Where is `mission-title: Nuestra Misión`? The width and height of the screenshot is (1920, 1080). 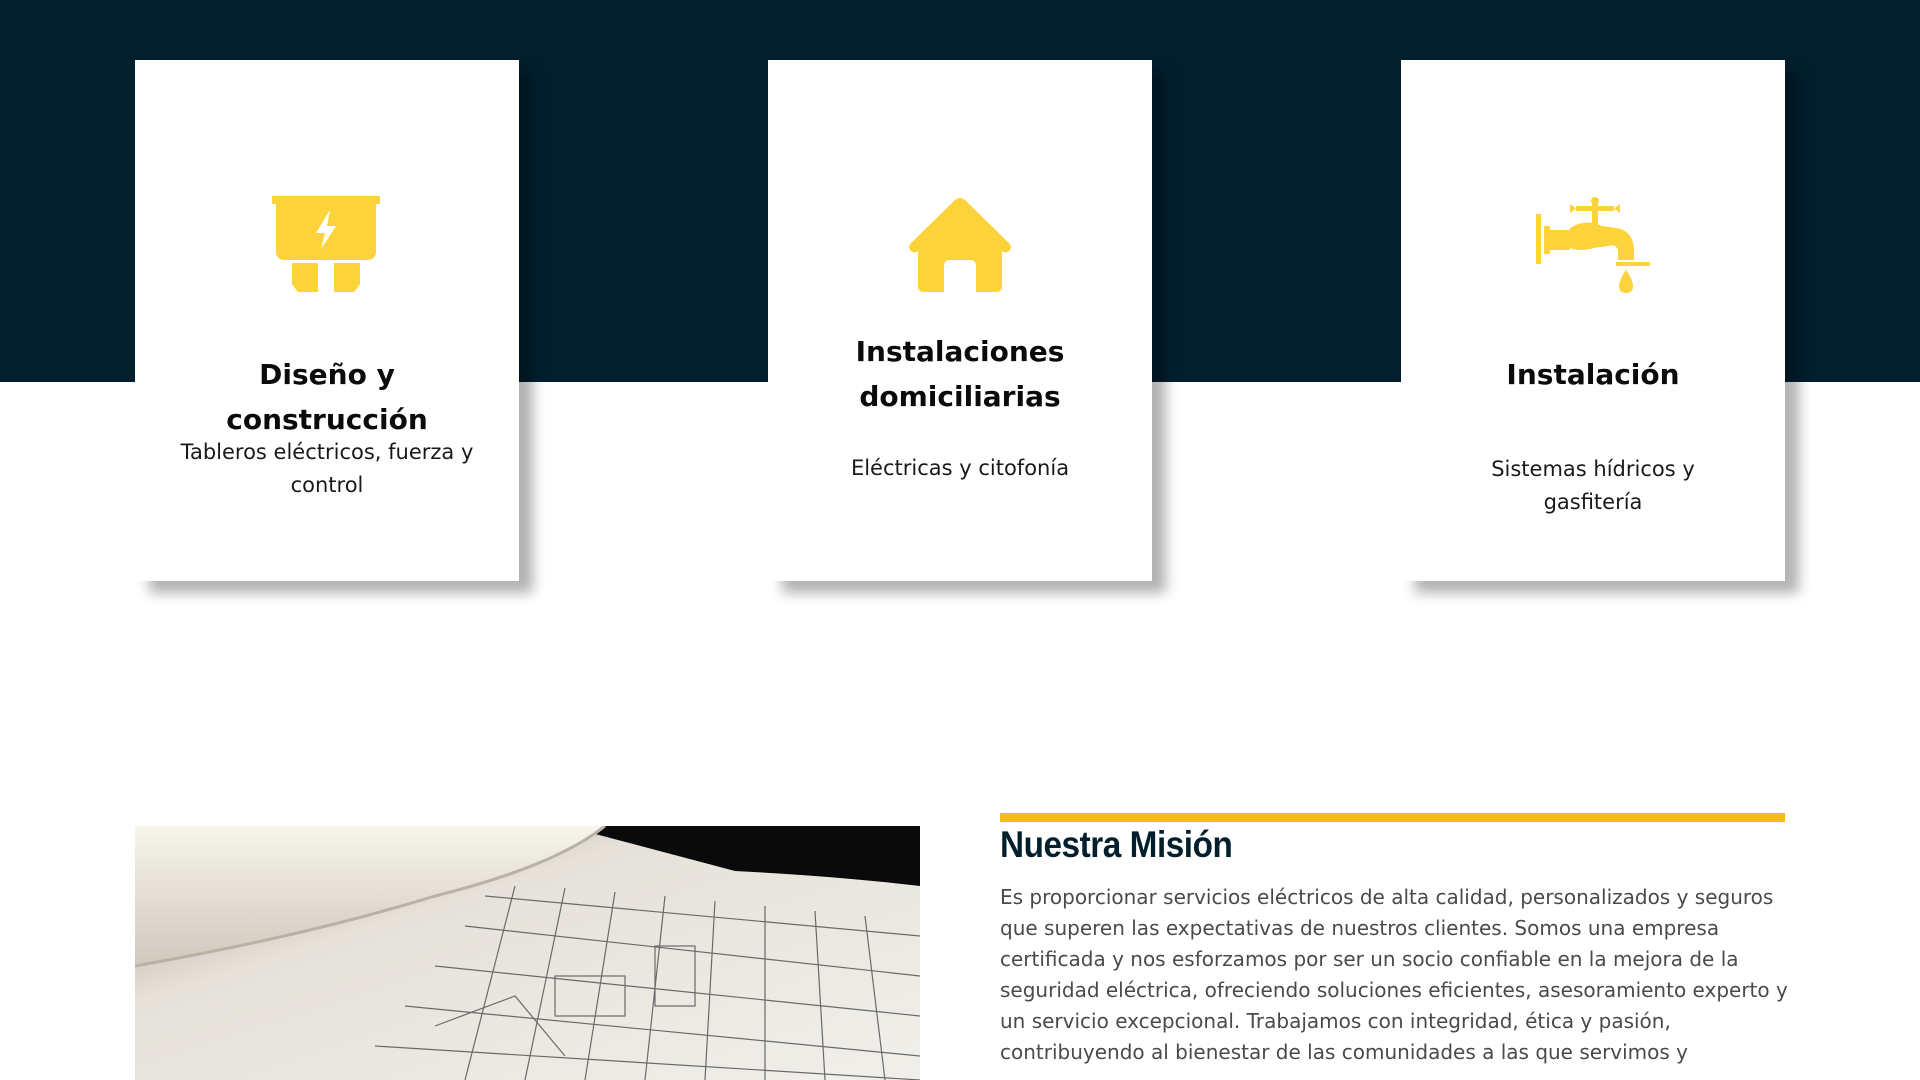 mission-title: Nuestra Misión is located at coordinates (1116, 844).